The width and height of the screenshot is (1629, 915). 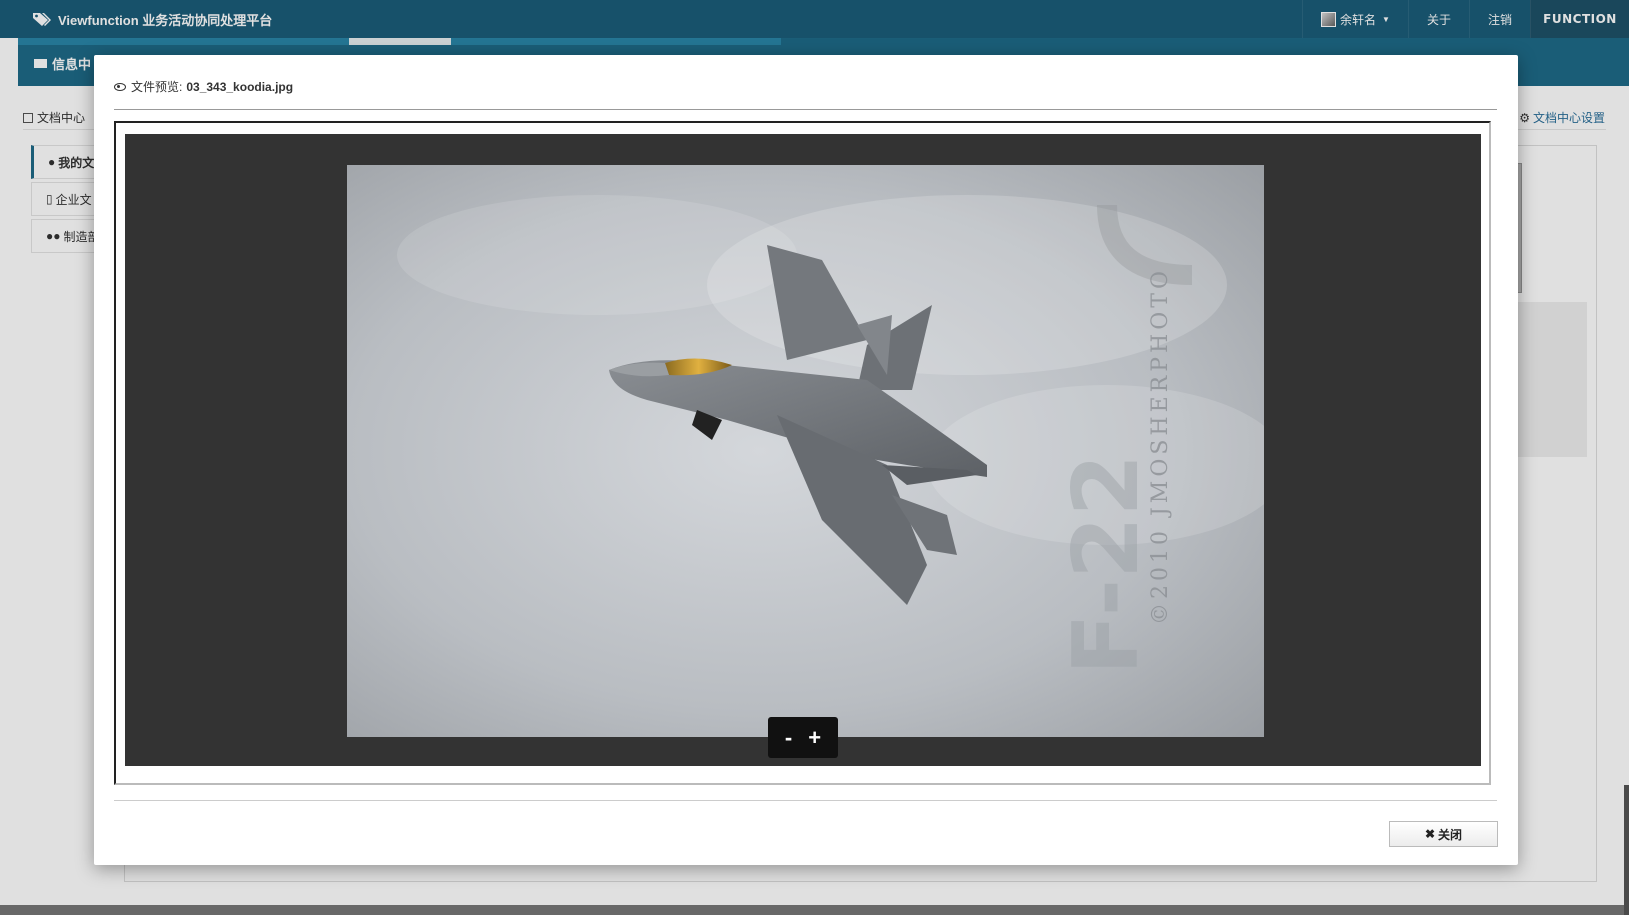 I want to click on close-button-label: 关闭, so click(x=1450, y=834).